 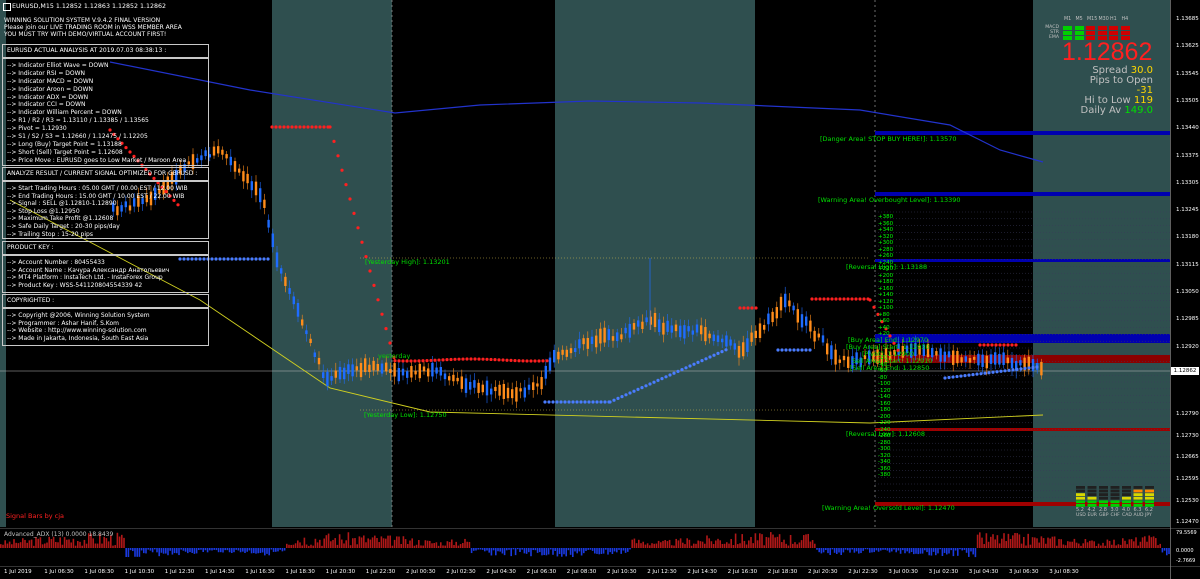 What do you see at coordinates (65, 152) in the screenshot?
I see `analysis-item: --> Short (Sell) Target Point = 1.12608` at bounding box center [65, 152].